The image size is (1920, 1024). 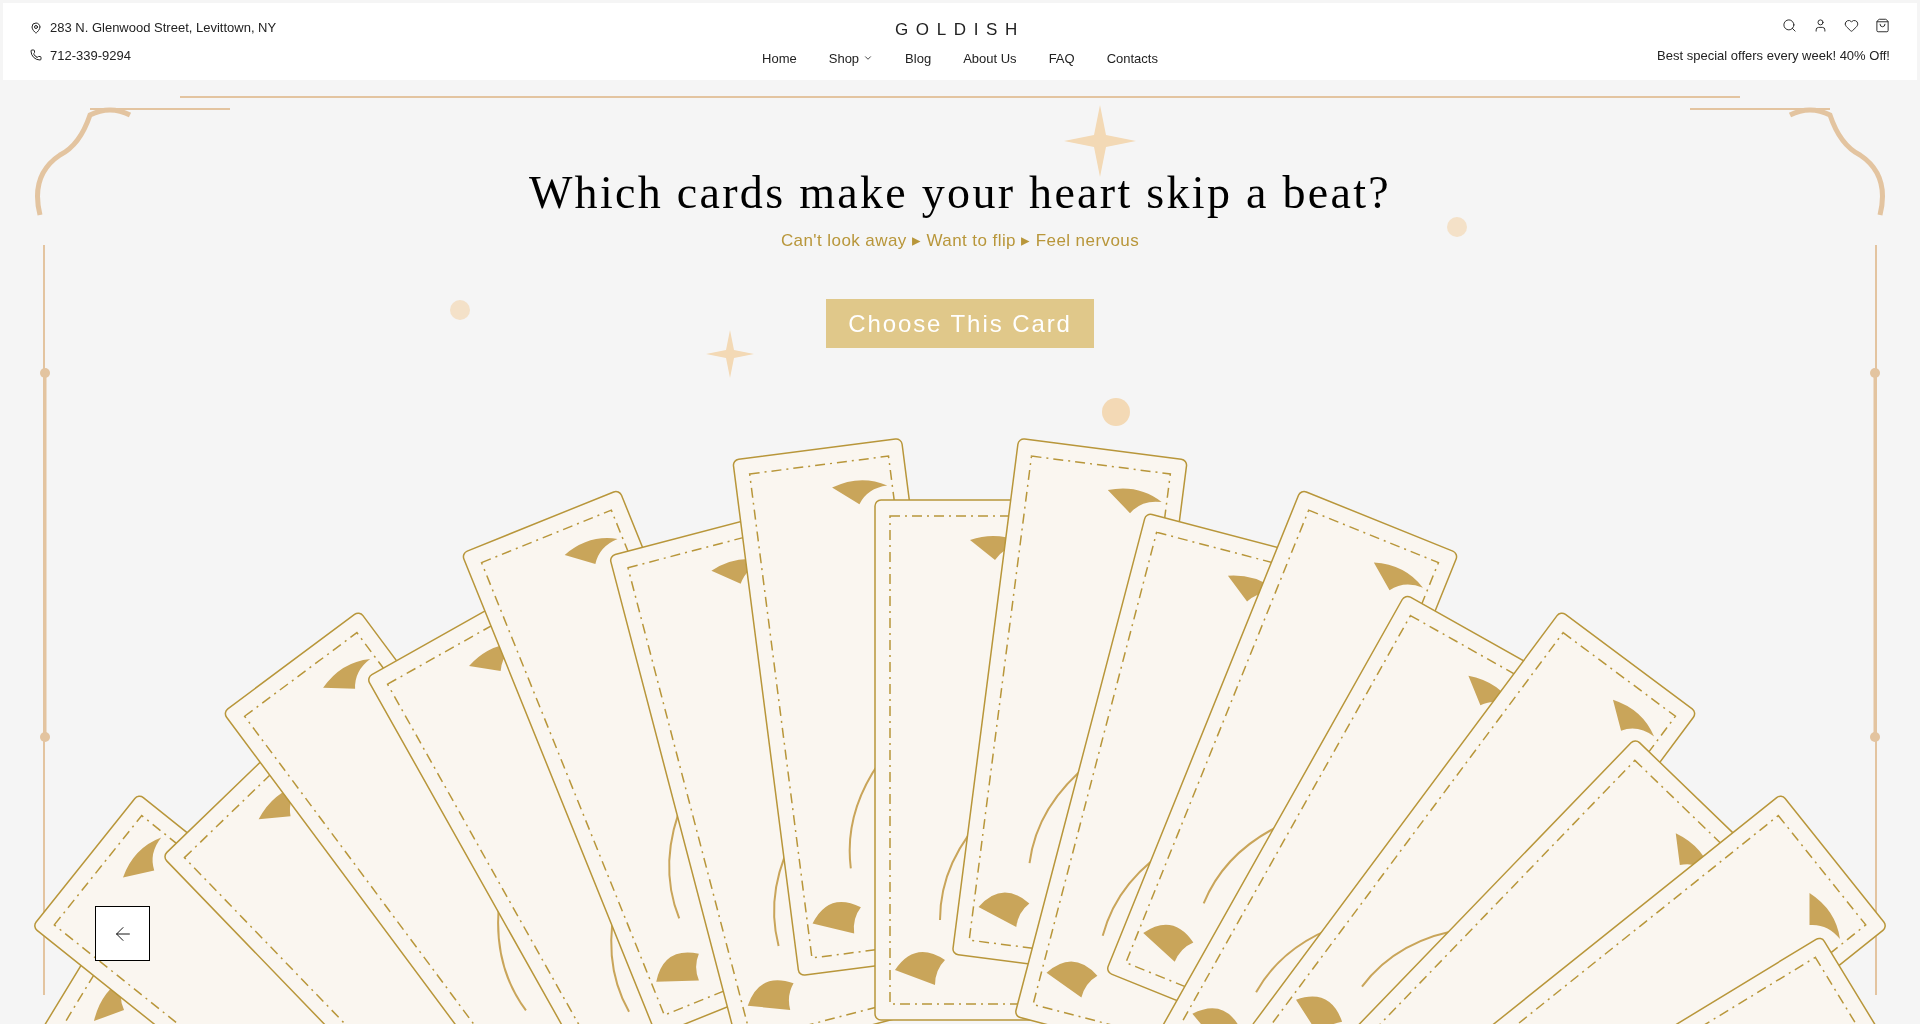 What do you see at coordinates (1061, 58) in the screenshot?
I see `nav-link: FAQ` at bounding box center [1061, 58].